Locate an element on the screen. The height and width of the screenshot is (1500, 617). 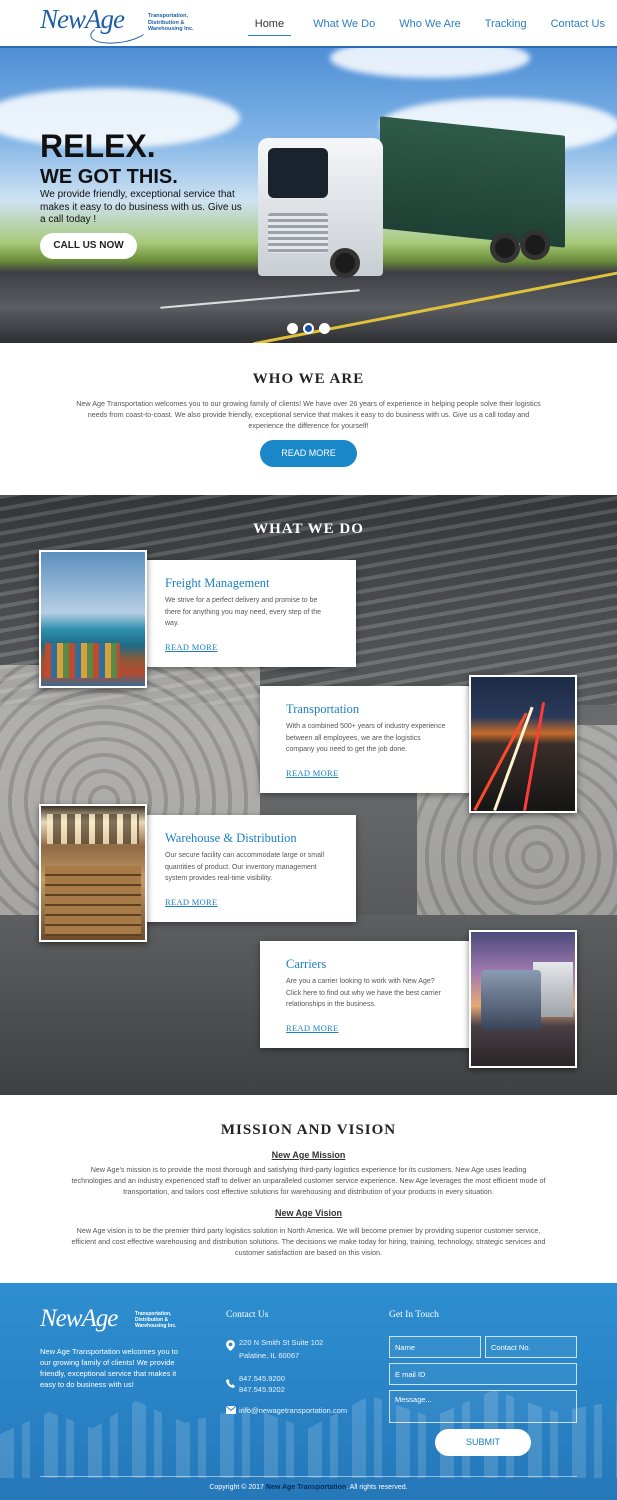
transportation-photo is located at coordinates (523, 744).